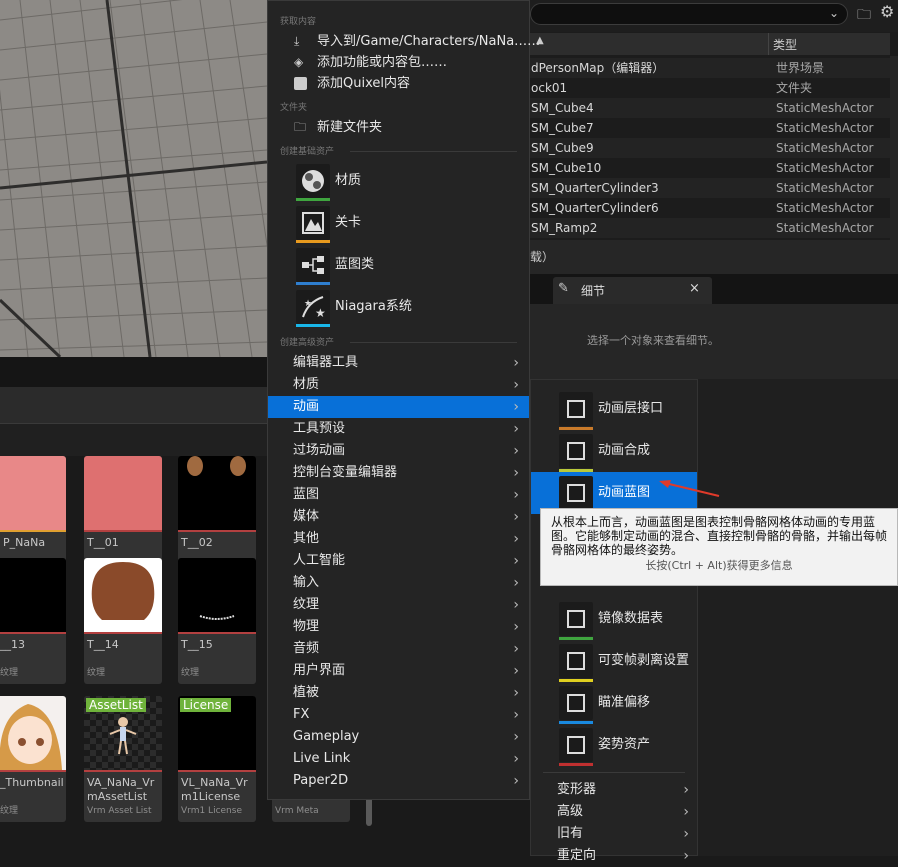  Describe the element at coordinates (694, 288) in the screenshot. I see `close-icon: ×` at that location.